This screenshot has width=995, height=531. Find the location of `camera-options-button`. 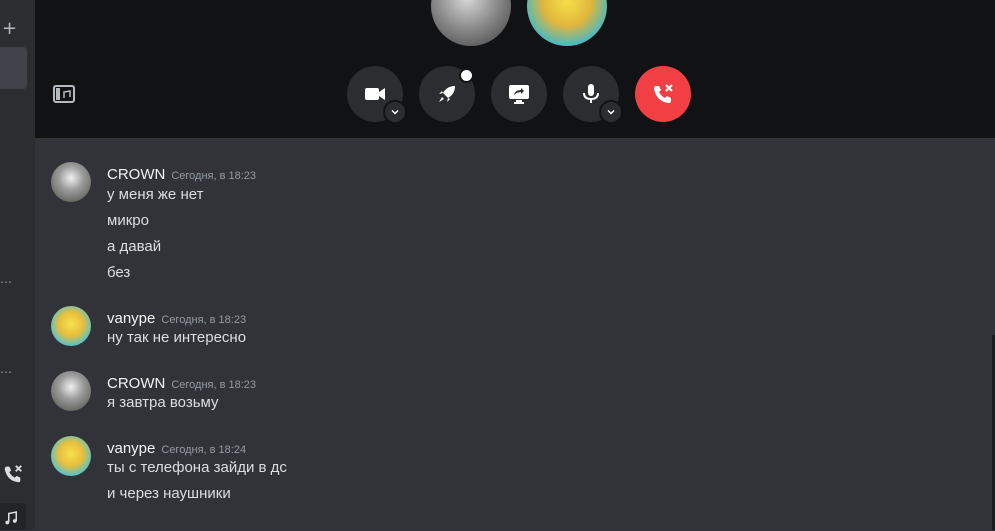

camera-options-button is located at coordinates (395, 112).